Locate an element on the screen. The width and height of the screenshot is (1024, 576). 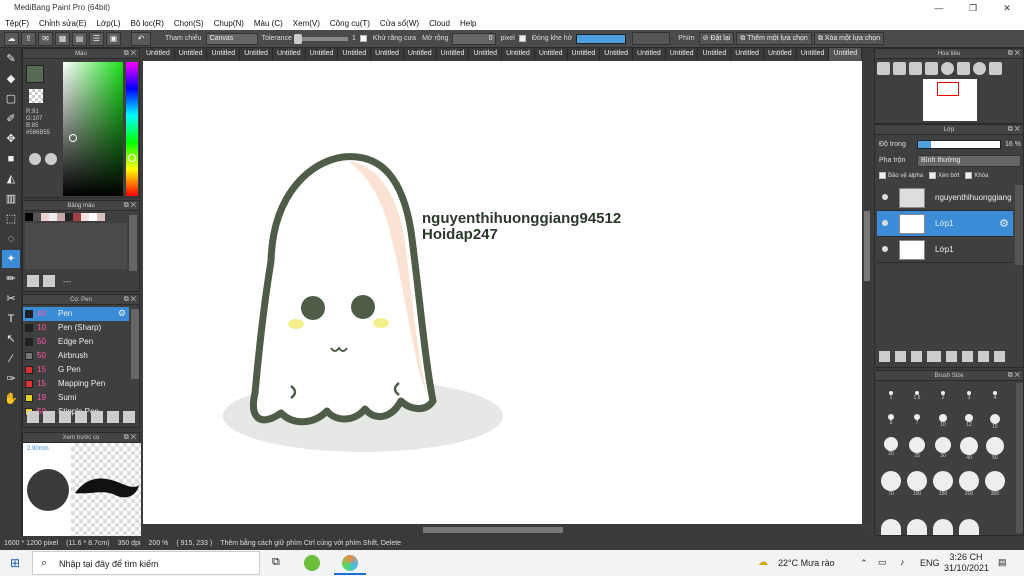
document-tab-active: Untitled is located at coordinates (846, 54).